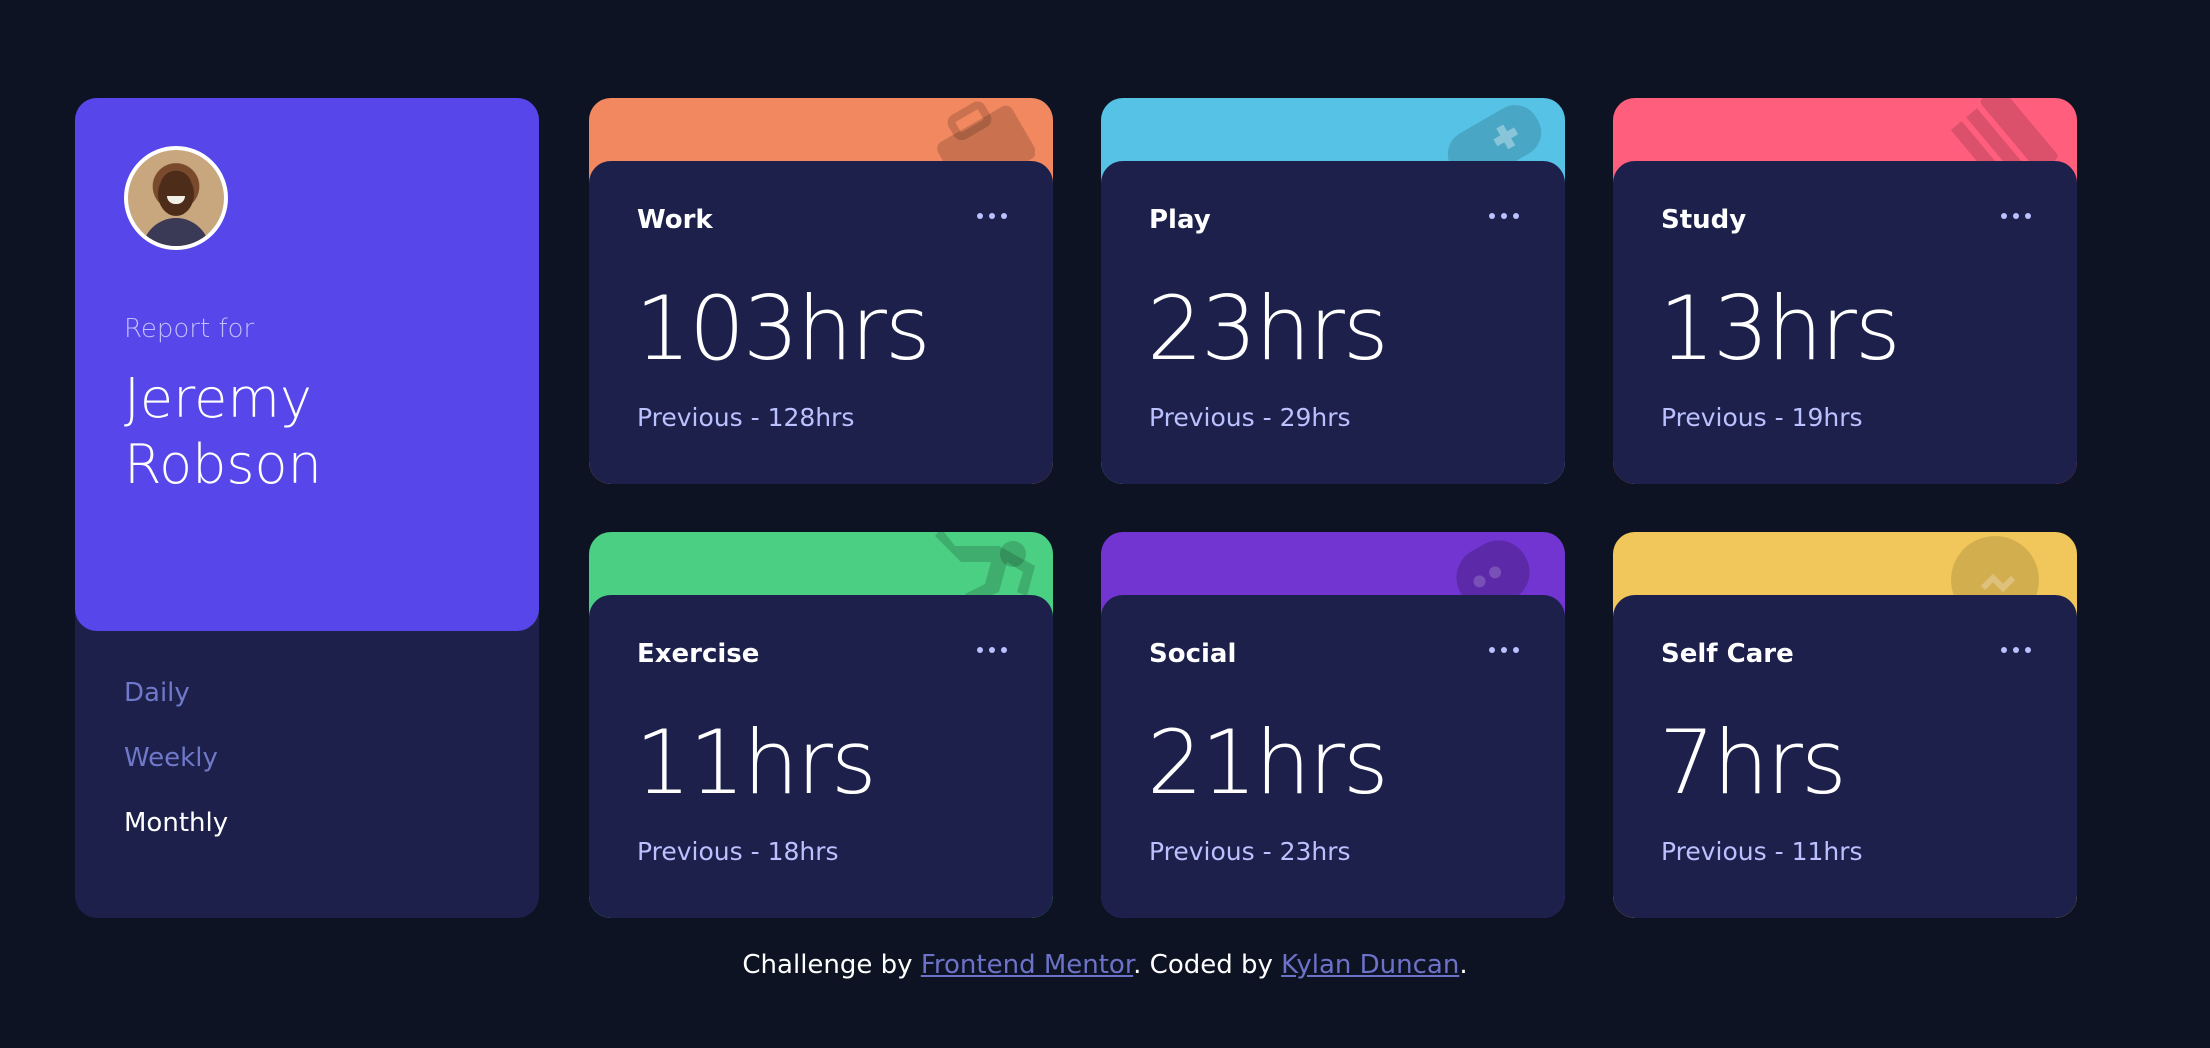 This screenshot has height=1048, width=2210. I want to click on card-body: Play 23hrs Previous - 29hrs, so click(1333, 322).